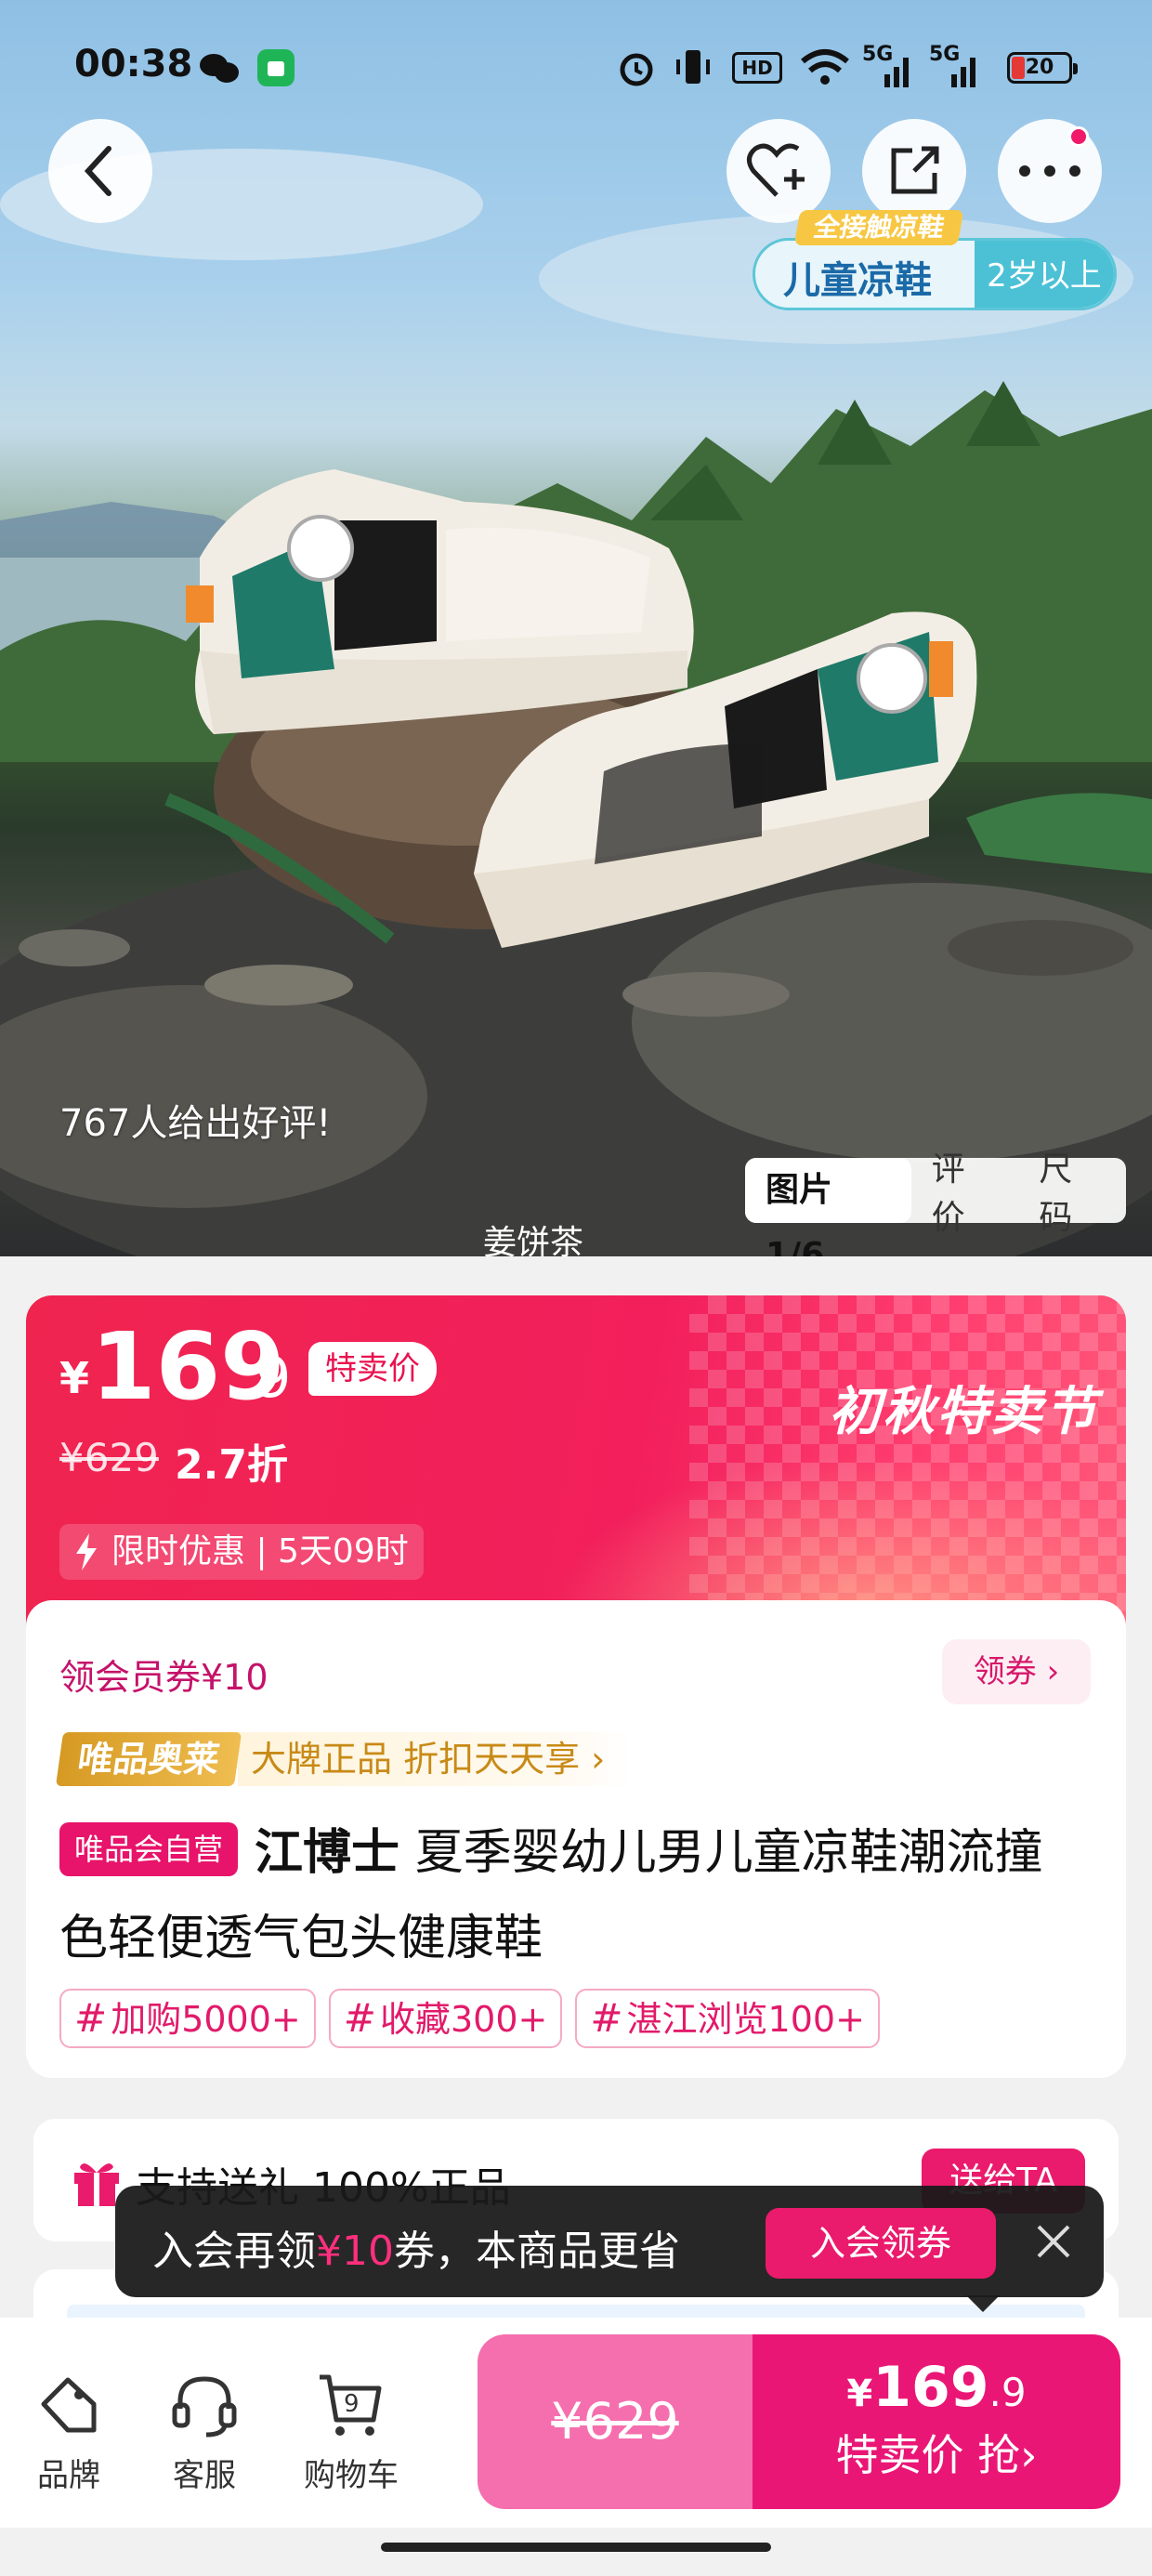 This screenshot has height=2576, width=1152. Describe the element at coordinates (1053, 2241) in the screenshot. I see `close-icon` at that location.